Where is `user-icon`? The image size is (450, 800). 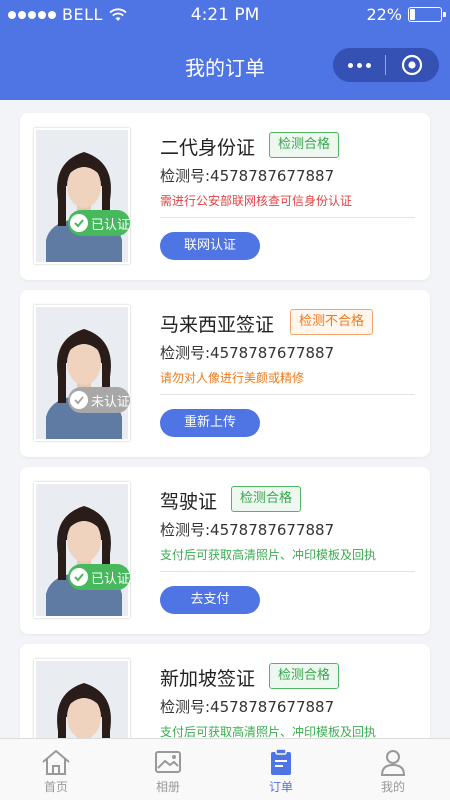
user-icon is located at coordinates (393, 762).